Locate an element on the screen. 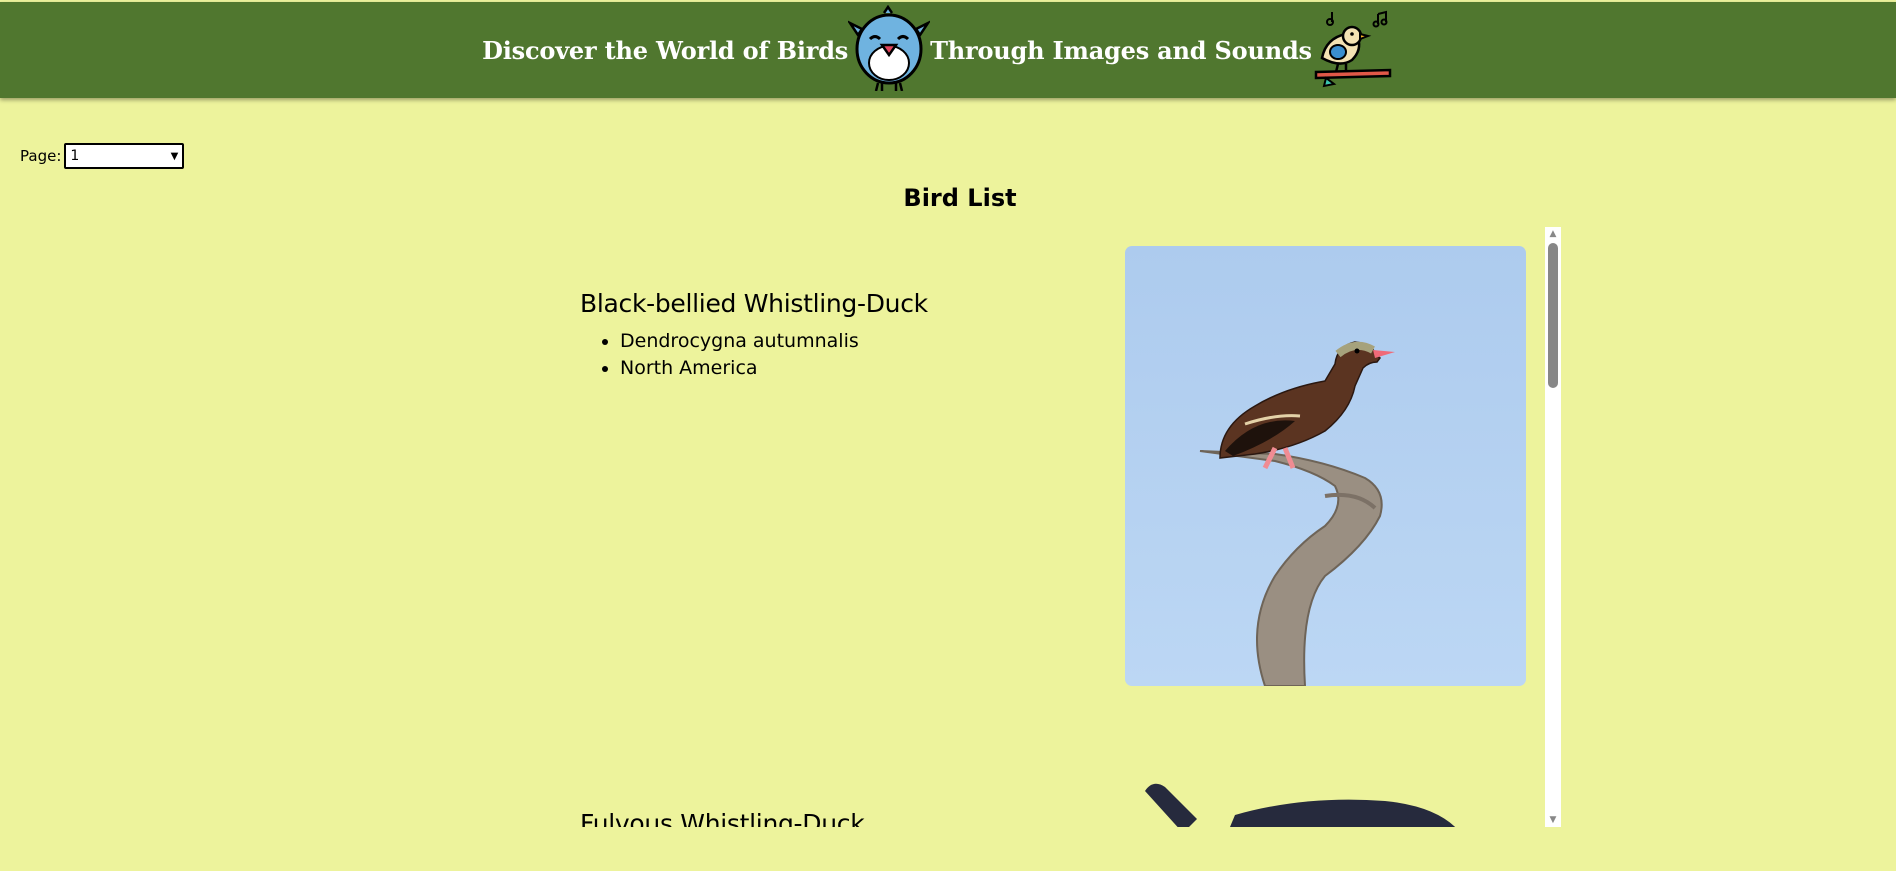 The image size is (1896, 871). bird-list-scrollbar: ▲ ▼ is located at coordinates (1553, 527).